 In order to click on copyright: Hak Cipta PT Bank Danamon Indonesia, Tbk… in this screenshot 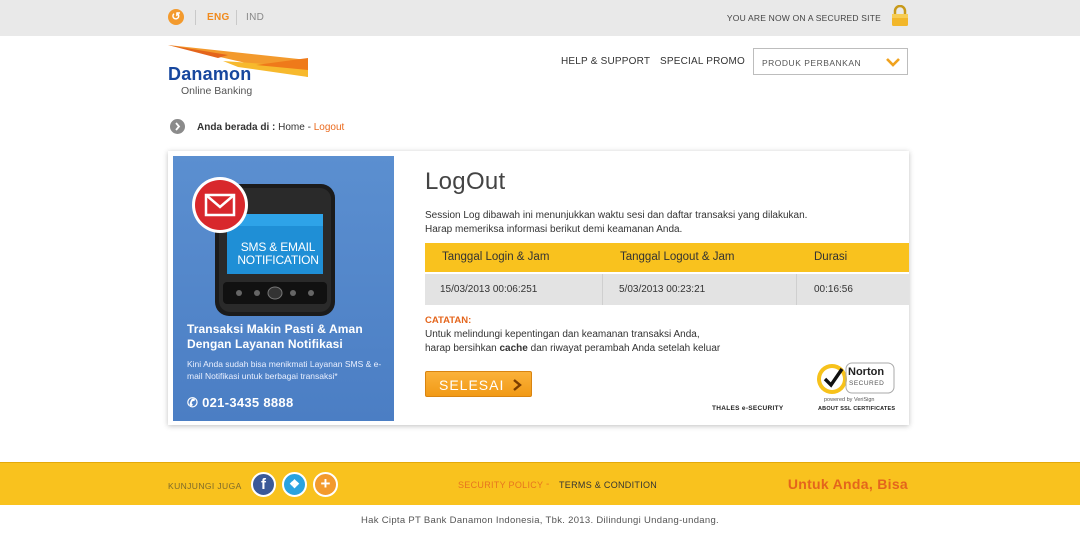, I will do `click(540, 520)`.